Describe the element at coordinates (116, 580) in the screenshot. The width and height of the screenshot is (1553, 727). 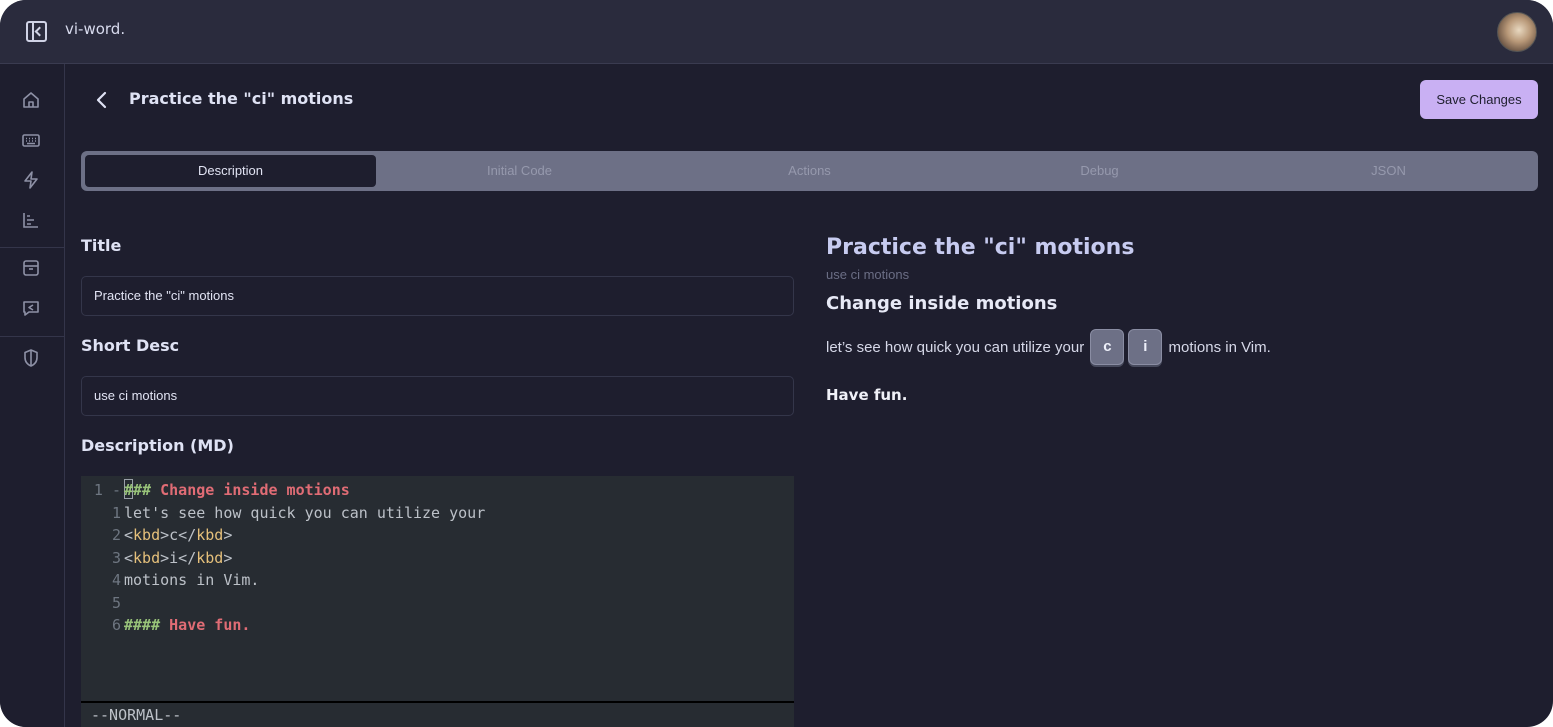
I see `line-number: 4` at that location.